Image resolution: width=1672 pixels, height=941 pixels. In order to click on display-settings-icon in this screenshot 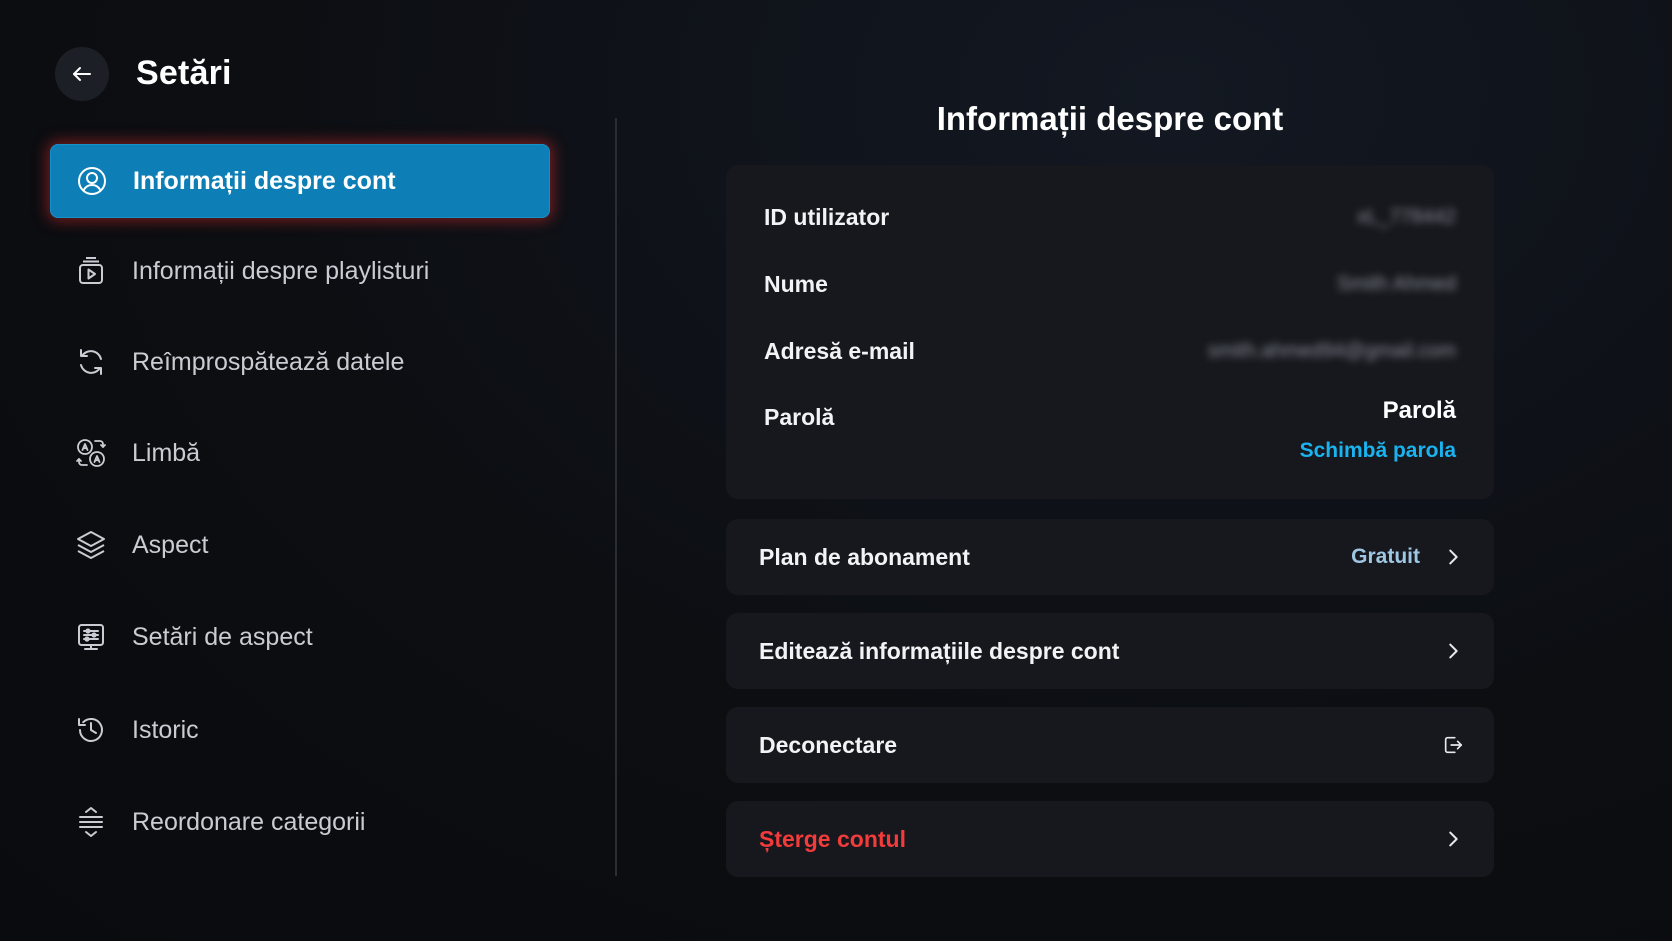, I will do `click(91, 637)`.